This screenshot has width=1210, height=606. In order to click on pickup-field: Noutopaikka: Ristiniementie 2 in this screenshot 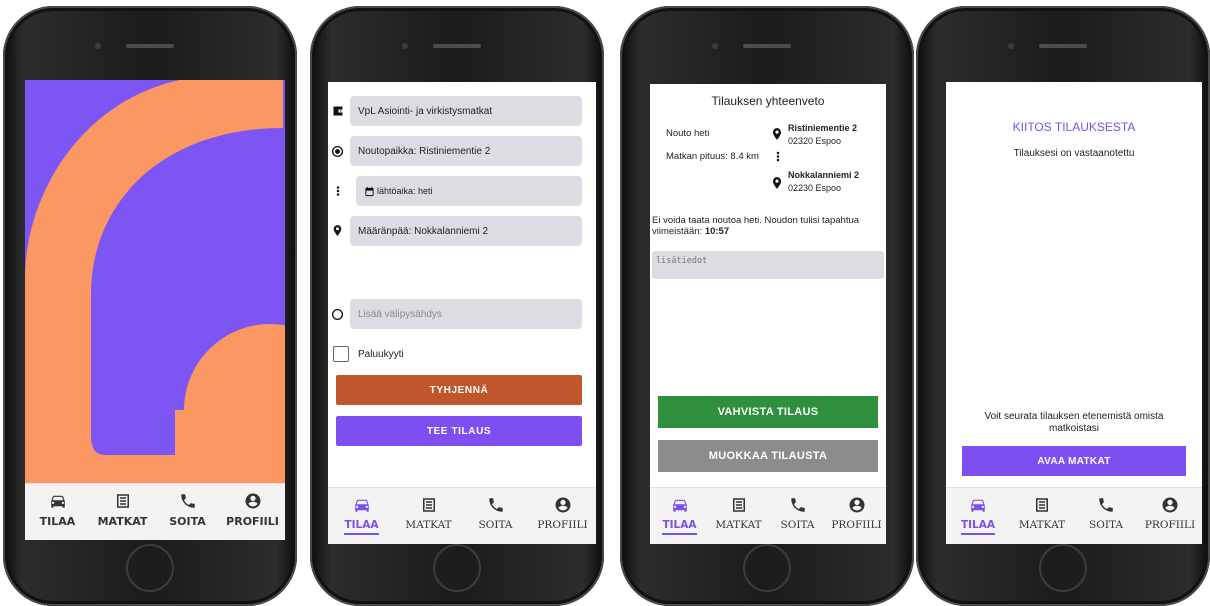, I will do `click(466, 151)`.